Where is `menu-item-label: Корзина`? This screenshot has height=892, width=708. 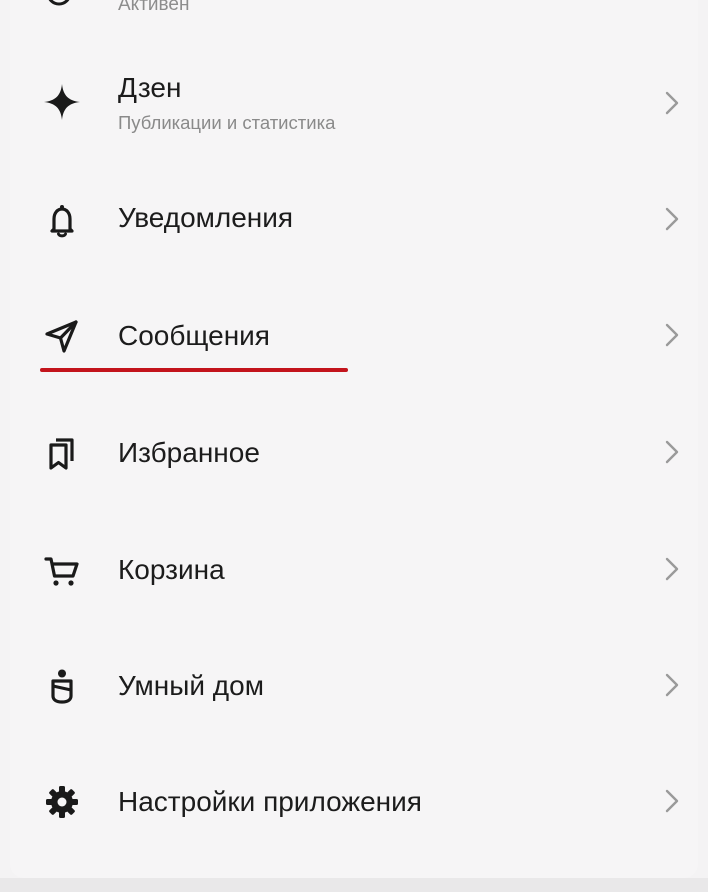
menu-item-label: Корзина is located at coordinates (171, 569).